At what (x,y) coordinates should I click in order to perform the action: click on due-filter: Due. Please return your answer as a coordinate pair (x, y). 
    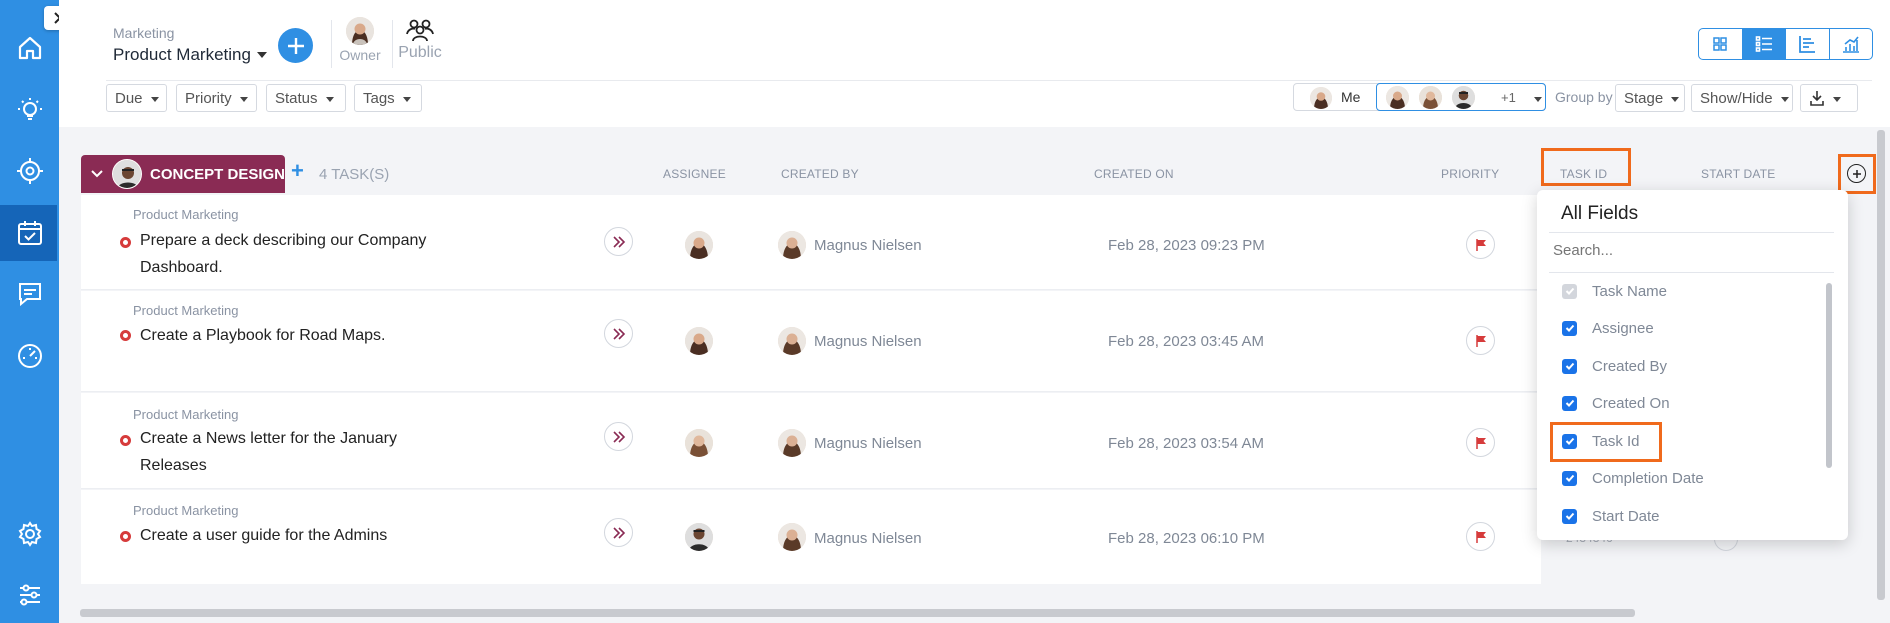
    Looking at the image, I should click on (136, 98).